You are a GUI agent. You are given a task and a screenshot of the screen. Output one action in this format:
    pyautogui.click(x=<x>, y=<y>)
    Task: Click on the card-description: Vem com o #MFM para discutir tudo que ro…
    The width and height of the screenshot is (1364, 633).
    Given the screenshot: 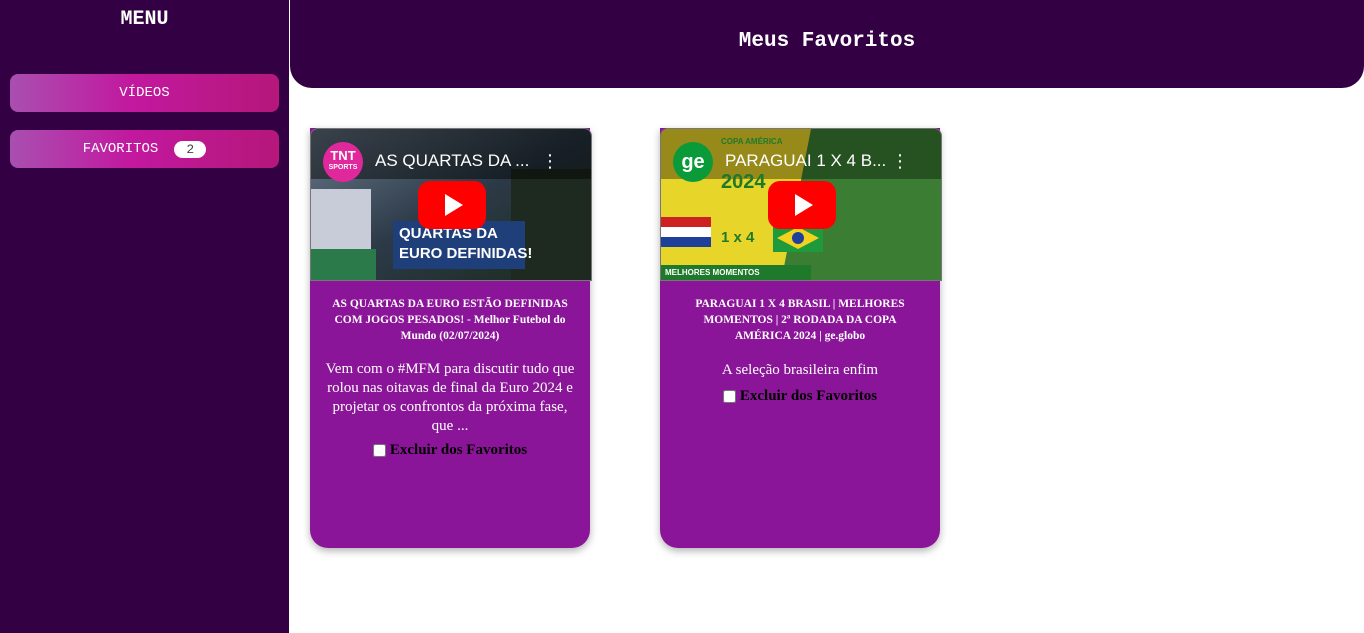 What is the action you would take?
    pyautogui.click(x=450, y=397)
    